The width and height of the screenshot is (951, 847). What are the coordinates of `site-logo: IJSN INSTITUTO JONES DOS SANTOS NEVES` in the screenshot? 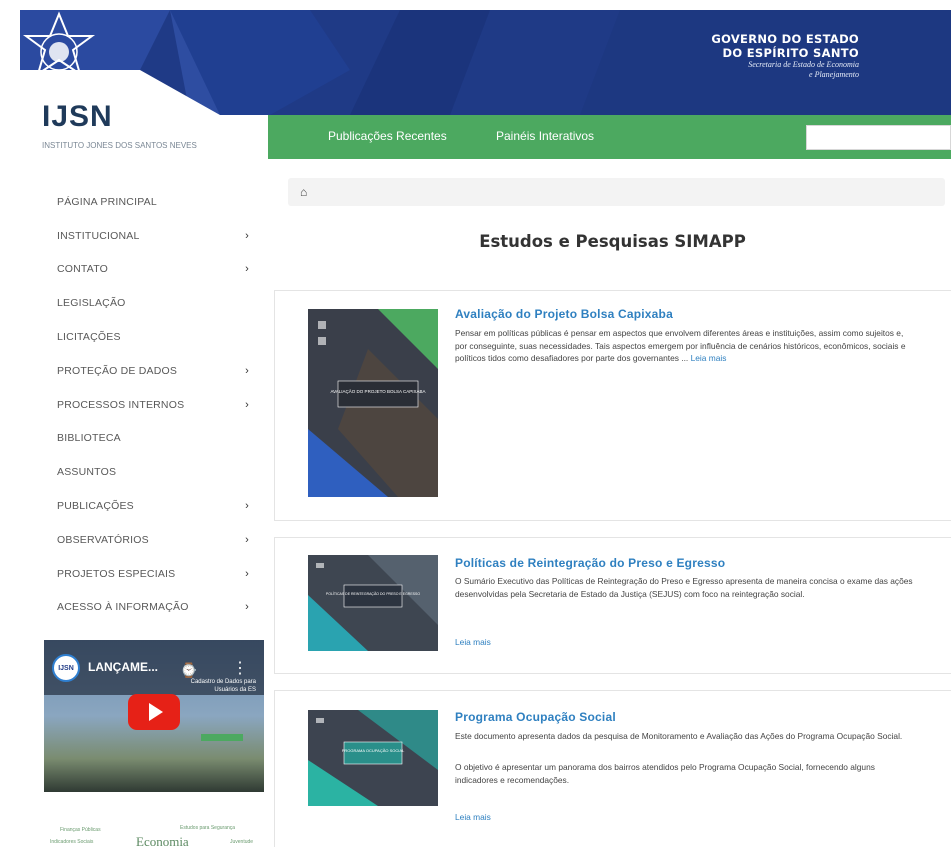 It's located at (132, 125).